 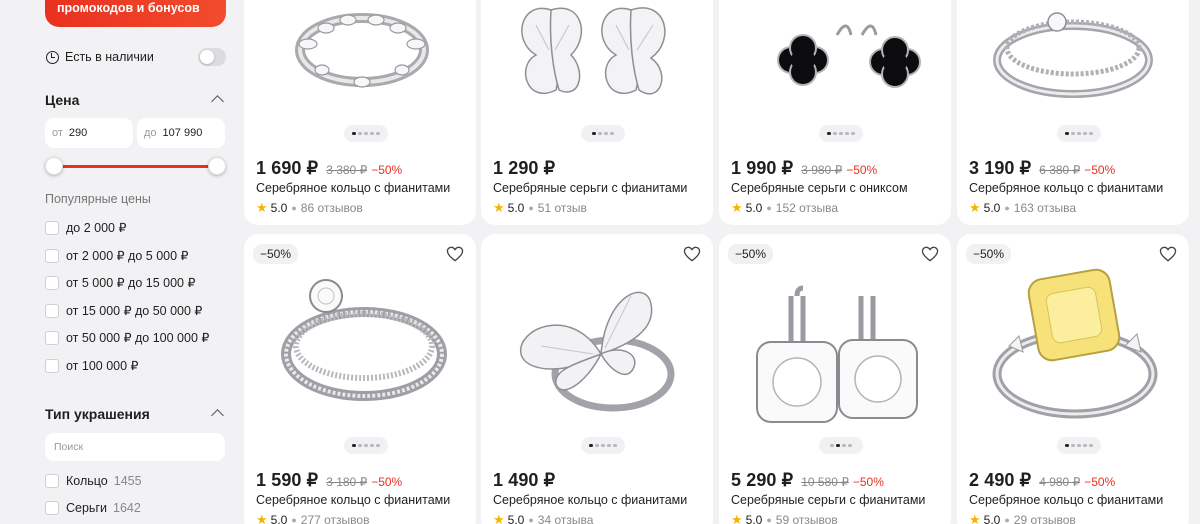 I want to click on price-from-field: от 290, so click(x=89, y=133).